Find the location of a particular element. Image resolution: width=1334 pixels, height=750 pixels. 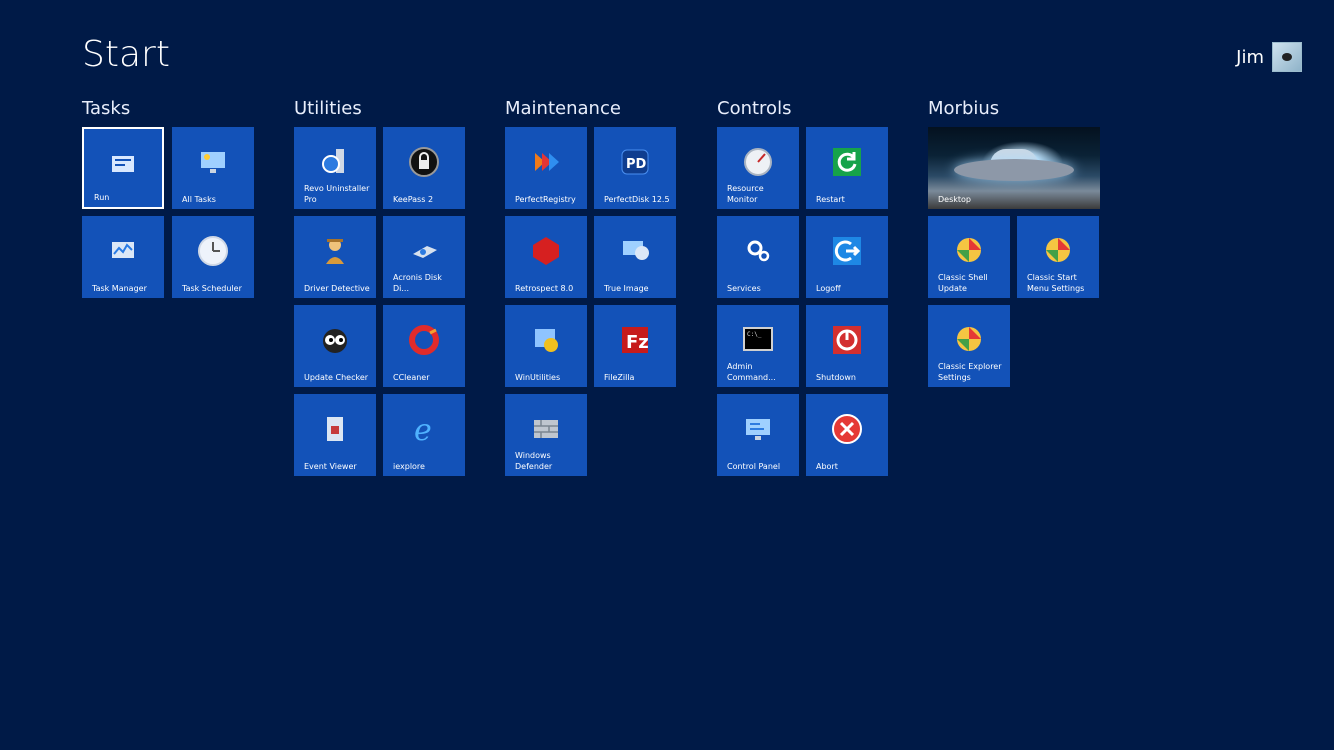

tile-iexplore: e iexplore is located at coordinates (424, 435).